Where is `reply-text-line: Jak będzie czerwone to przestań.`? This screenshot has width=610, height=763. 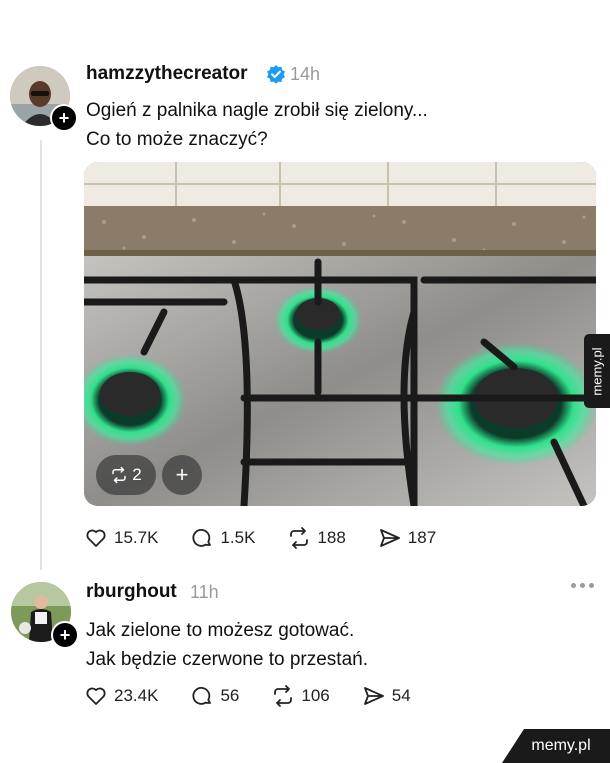
reply-text-line: Jak będzie czerwone to przestań. is located at coordinates (227, 659).